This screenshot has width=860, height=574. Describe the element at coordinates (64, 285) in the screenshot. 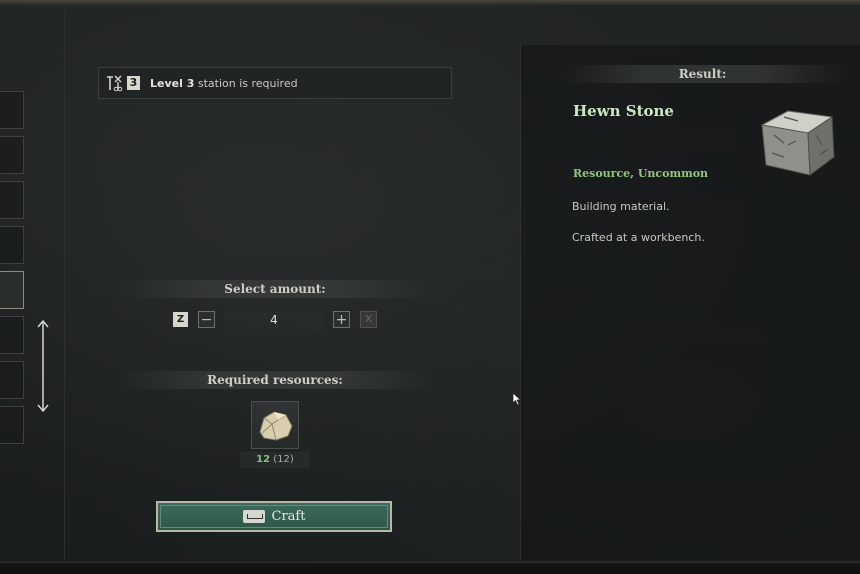

I see `list-divider` at that location.